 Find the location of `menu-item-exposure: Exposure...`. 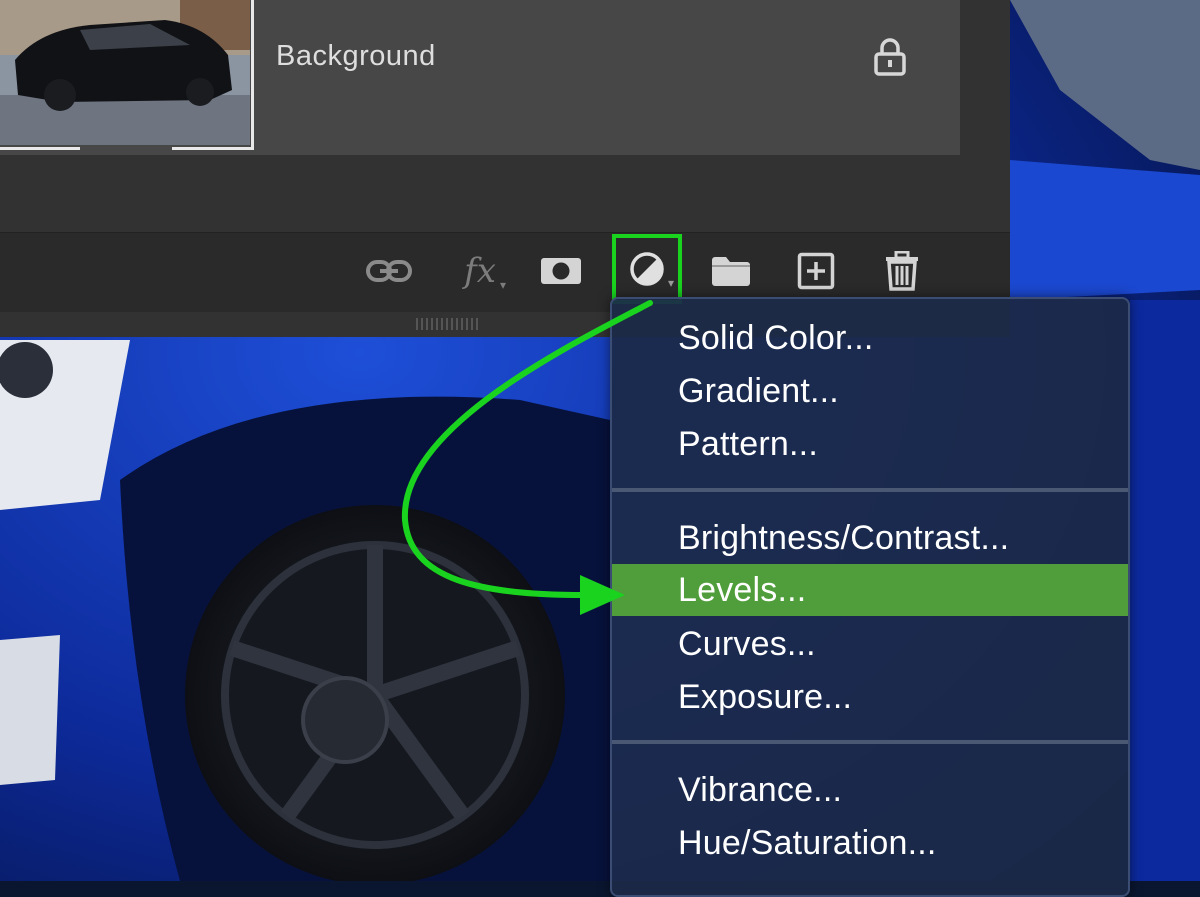

menu-item-exposure: Exposure... is located at coordinates (870, 697).